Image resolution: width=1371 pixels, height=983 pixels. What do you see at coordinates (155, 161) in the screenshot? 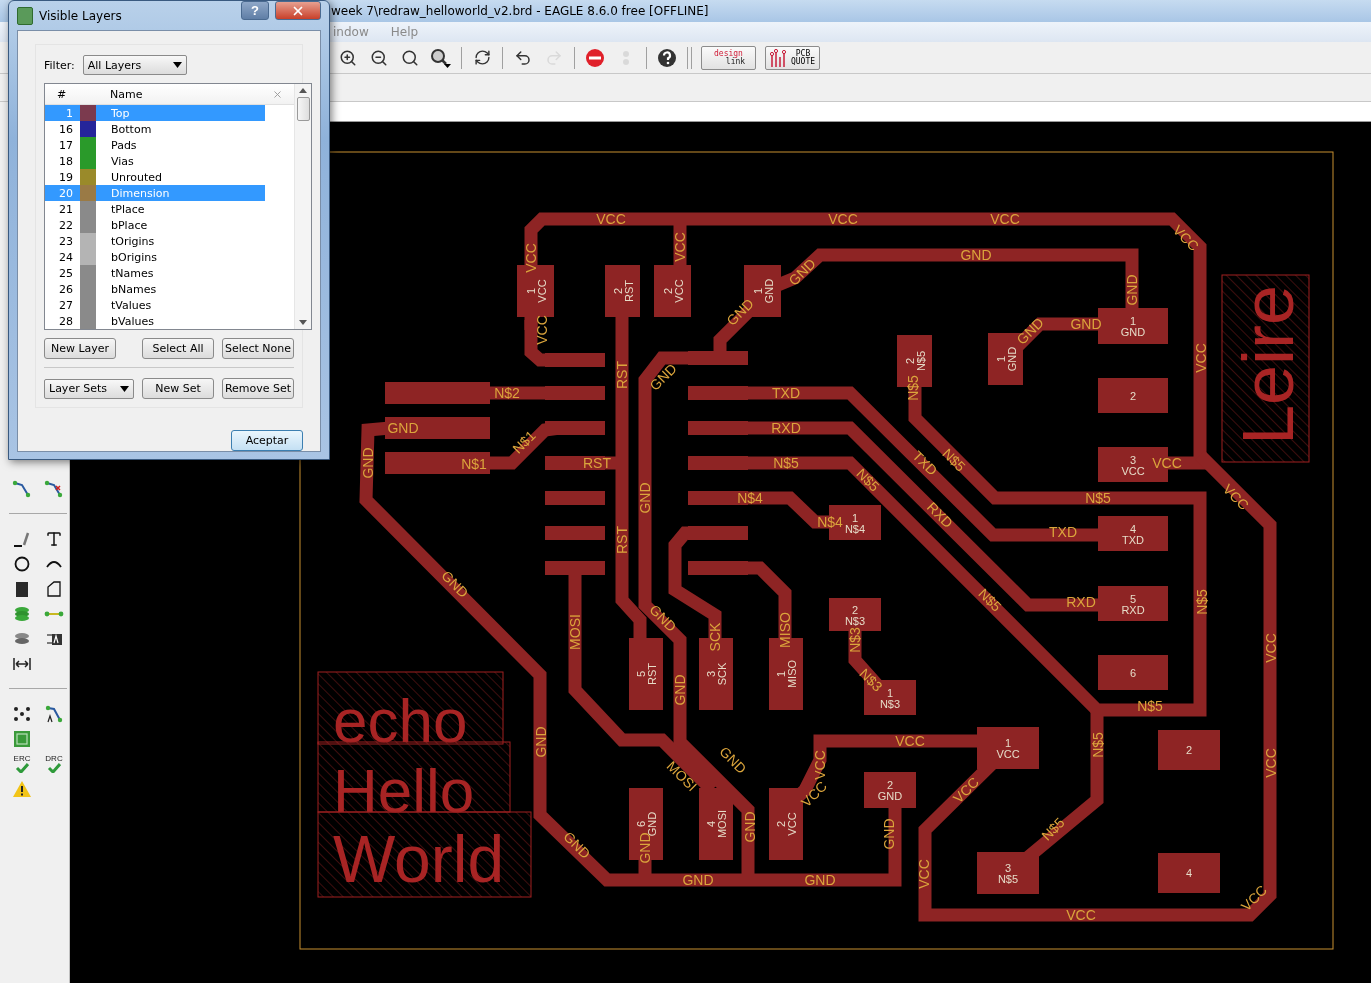
I see `layer-row: 18 Vias` at bounding box center [155, 161].